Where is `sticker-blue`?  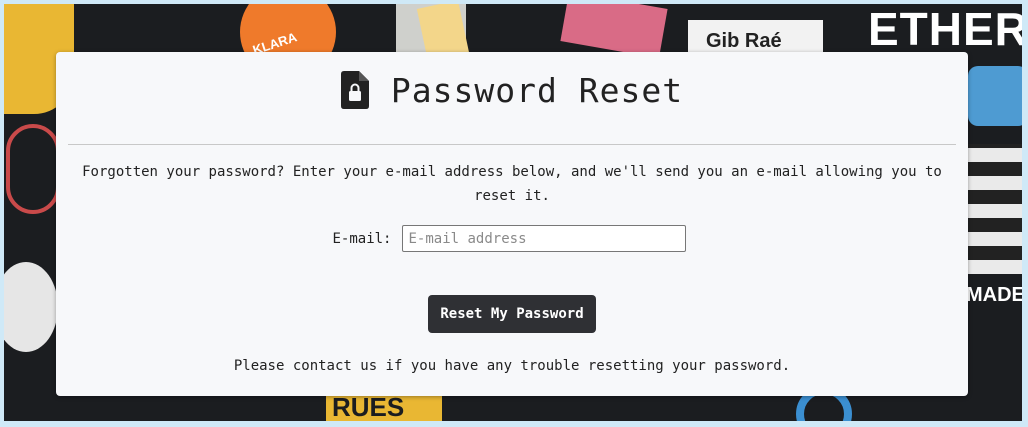 sticker-blue is located at coordinates (995, 96).